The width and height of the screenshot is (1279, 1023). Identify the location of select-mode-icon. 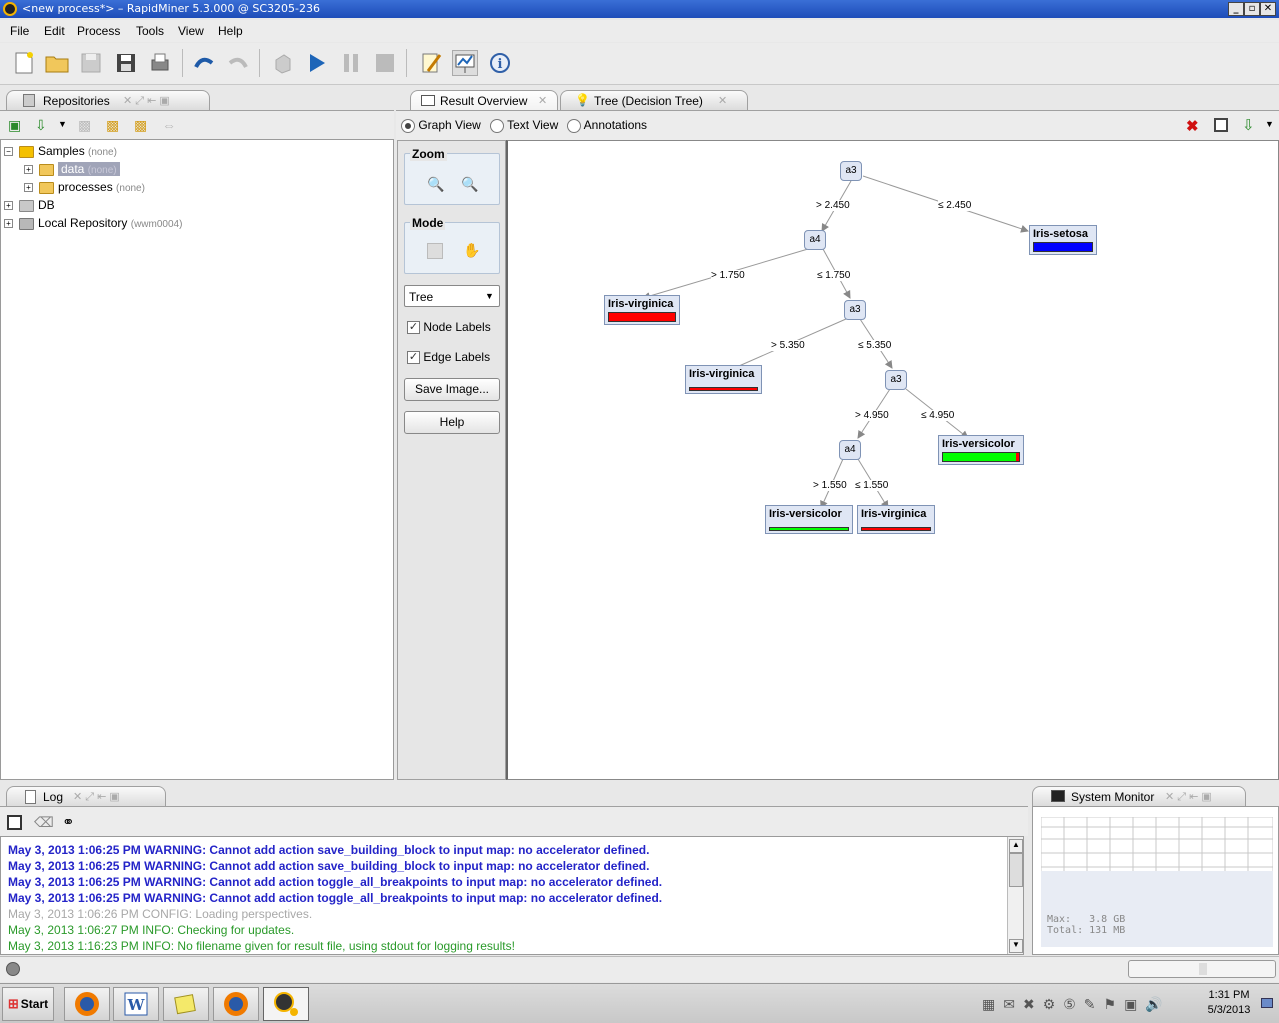
(435, 251).